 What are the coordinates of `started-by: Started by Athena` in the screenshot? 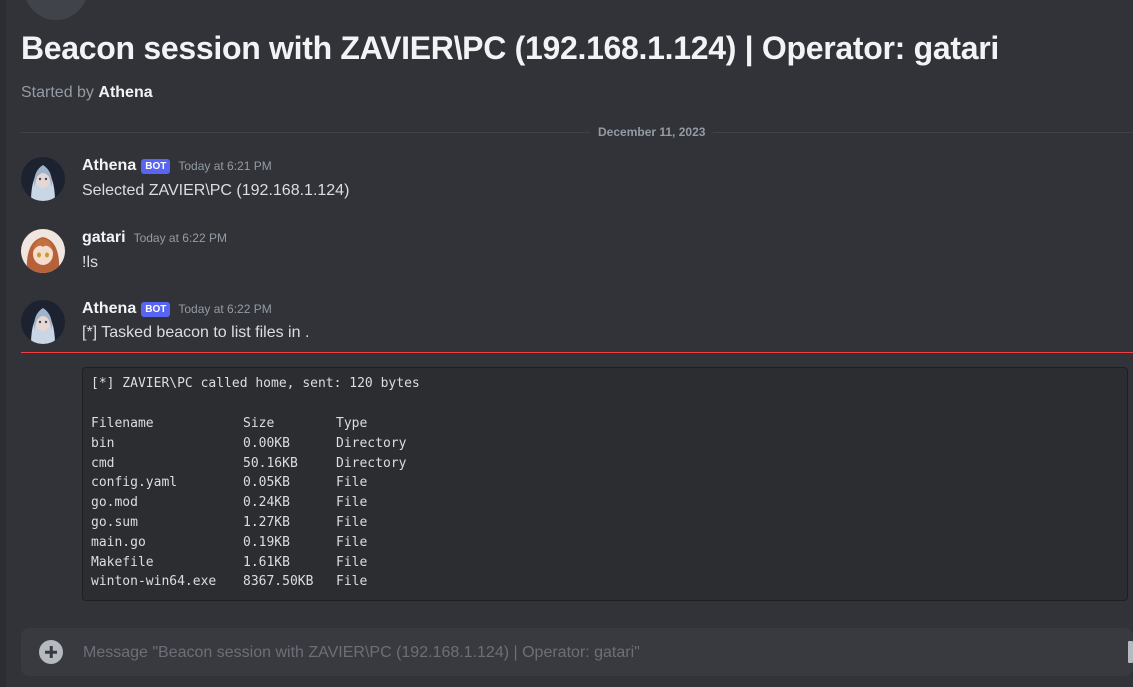 It's located at (87, 93).